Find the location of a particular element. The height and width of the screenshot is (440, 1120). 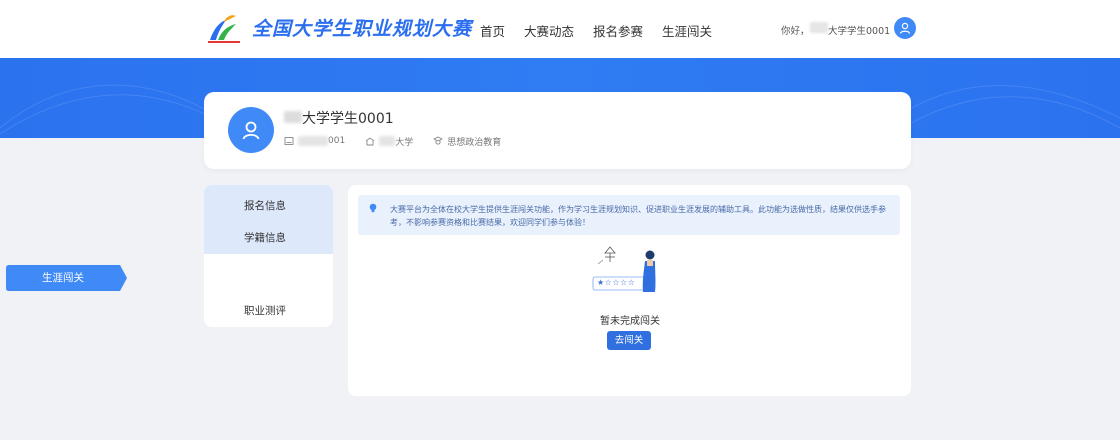

id-card-icon is located at coordinates (289, 141).